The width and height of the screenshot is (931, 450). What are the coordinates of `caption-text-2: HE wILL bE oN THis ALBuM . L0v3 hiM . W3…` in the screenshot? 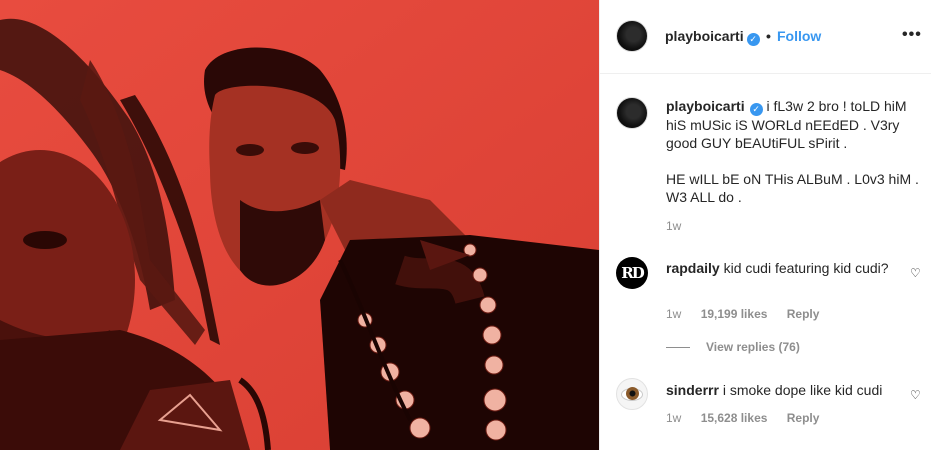 It's located at (792, 188).